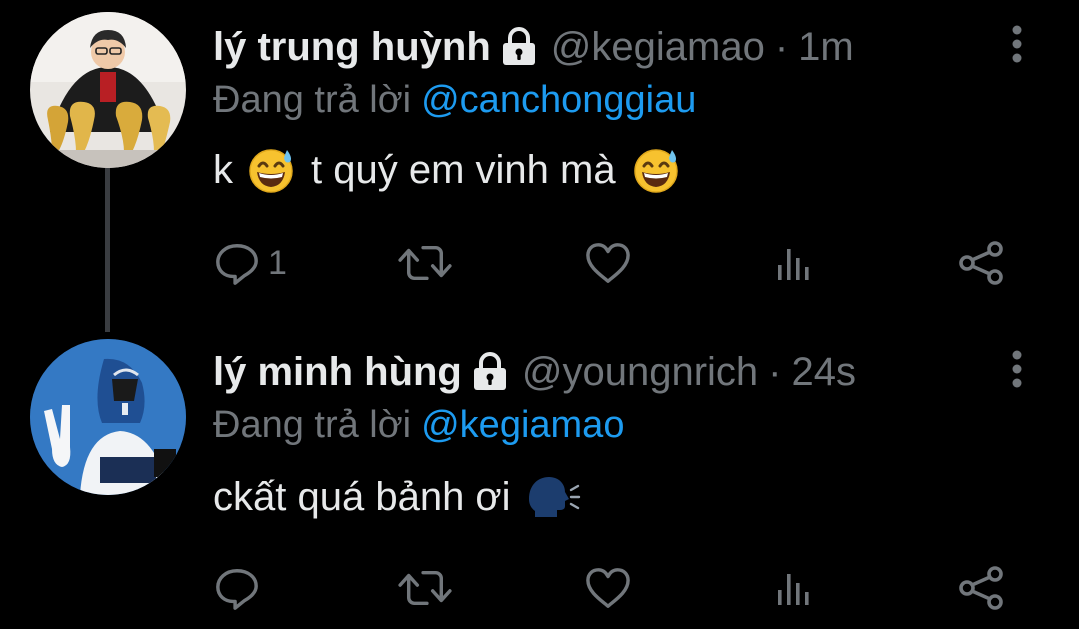  What do you see at coordinates (826, 47) in the screenshot?
I see `timestamp: 1m` at bounding box center [826, 47].